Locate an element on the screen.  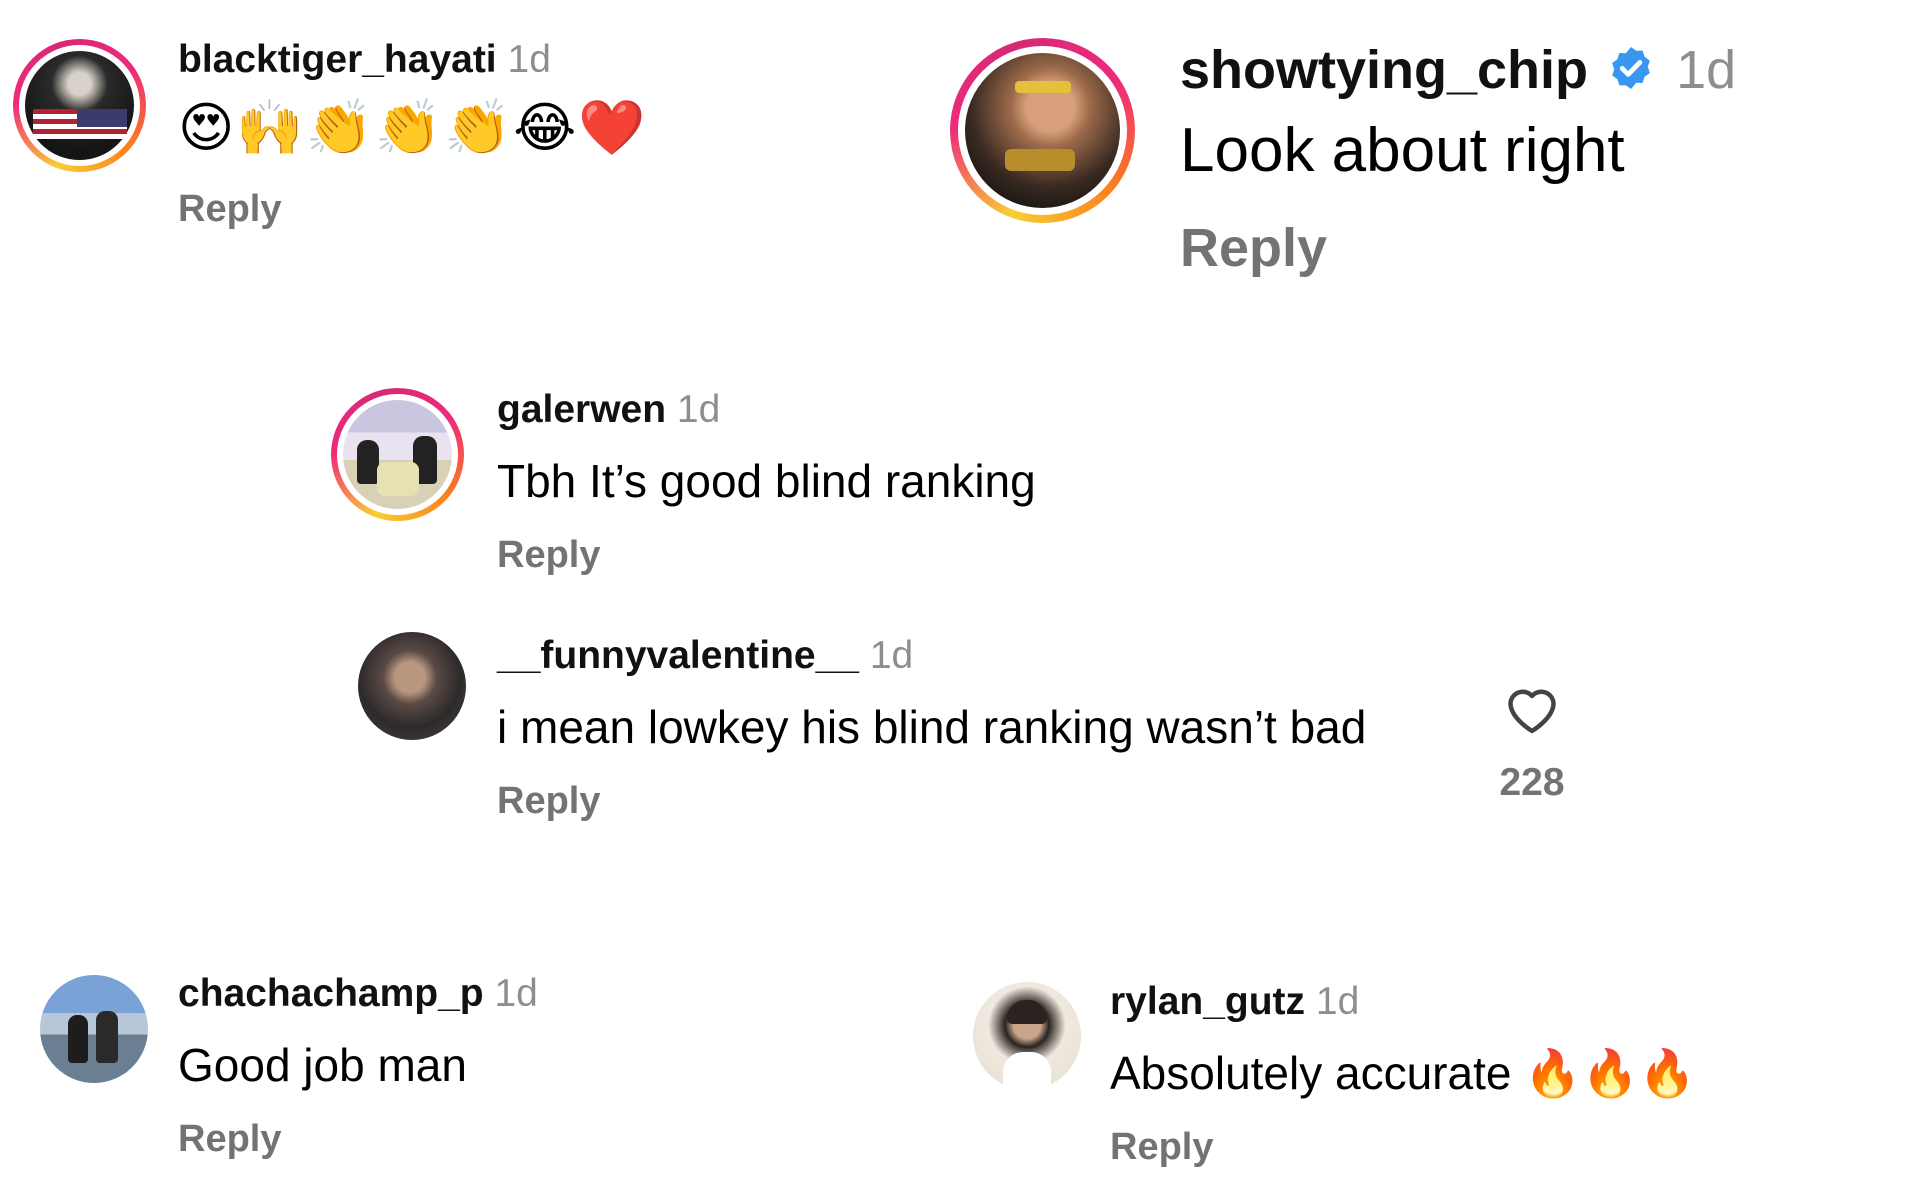
heart-outline-icon is located at coordinates (1532, 711).